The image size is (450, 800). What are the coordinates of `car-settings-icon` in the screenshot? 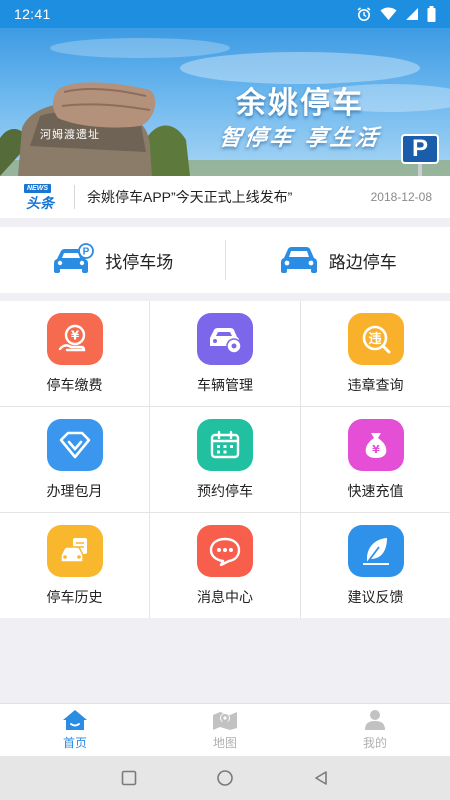 It's located at (225, 338).